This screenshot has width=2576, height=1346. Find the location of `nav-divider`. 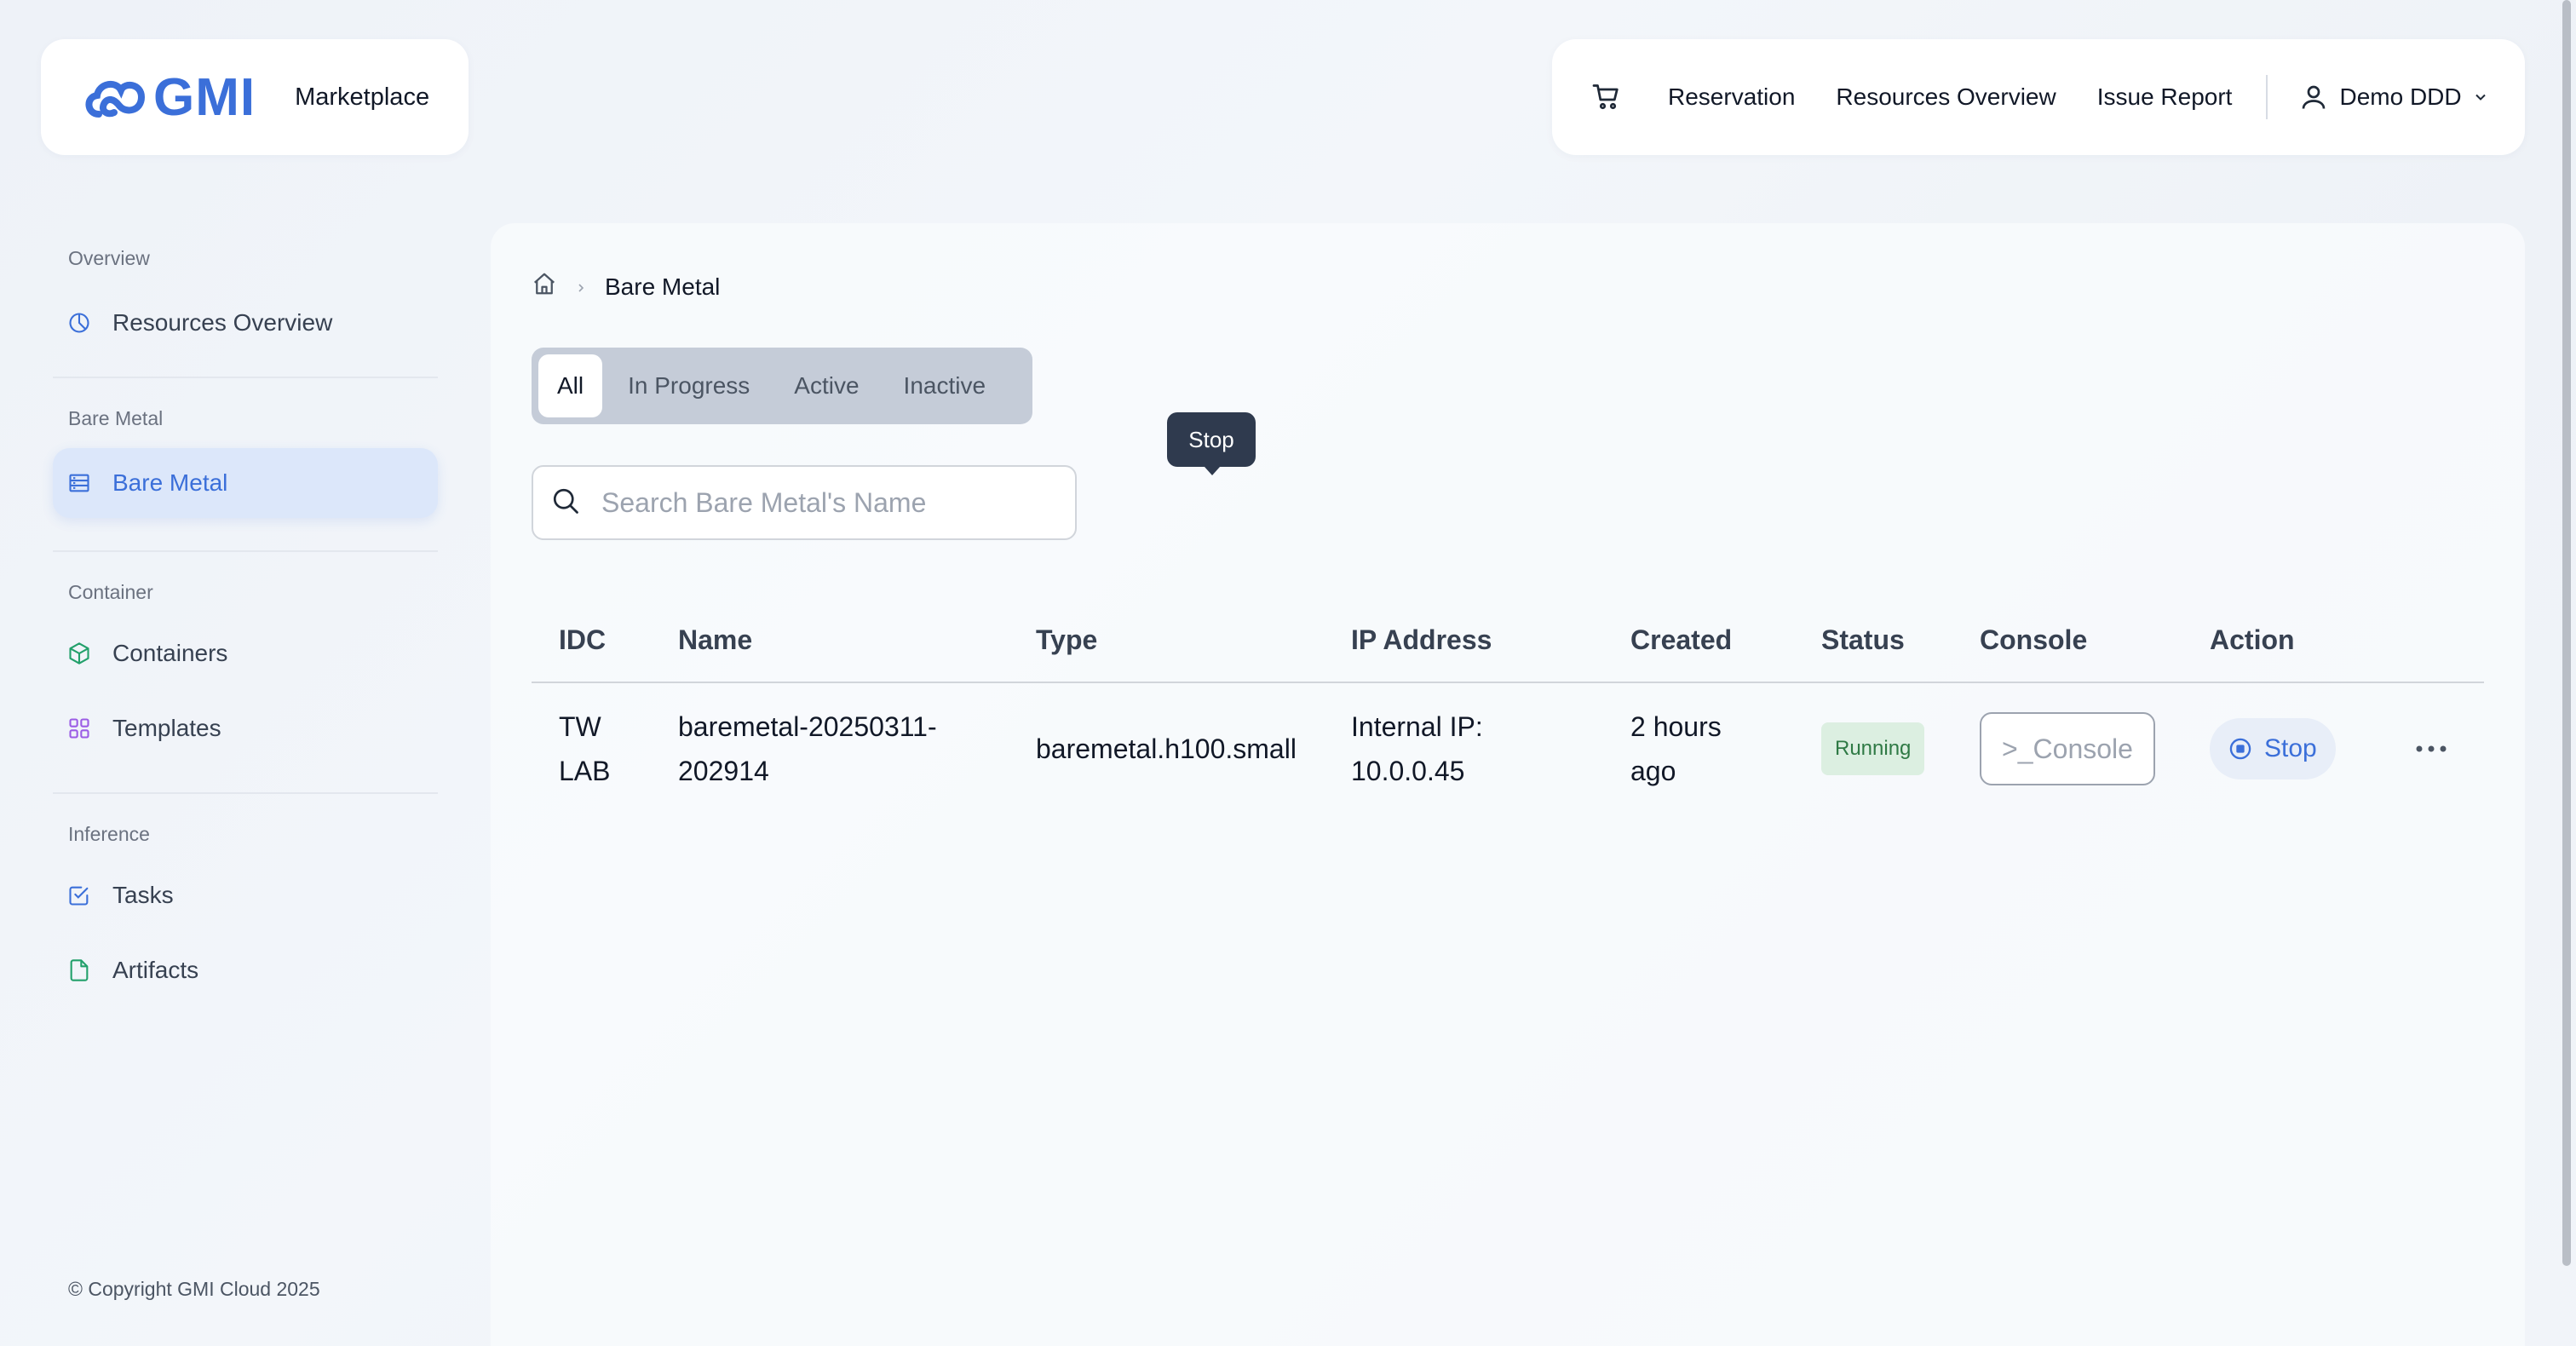

nav-divider is located at coordinates (2267, 97).